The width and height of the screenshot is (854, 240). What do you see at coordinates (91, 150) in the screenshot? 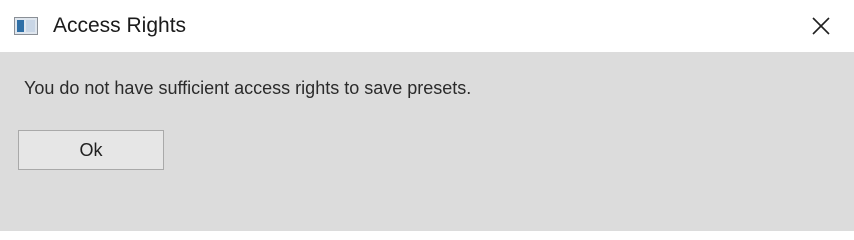
I see `ok-button: Ok` at bounding box center [91, 150].